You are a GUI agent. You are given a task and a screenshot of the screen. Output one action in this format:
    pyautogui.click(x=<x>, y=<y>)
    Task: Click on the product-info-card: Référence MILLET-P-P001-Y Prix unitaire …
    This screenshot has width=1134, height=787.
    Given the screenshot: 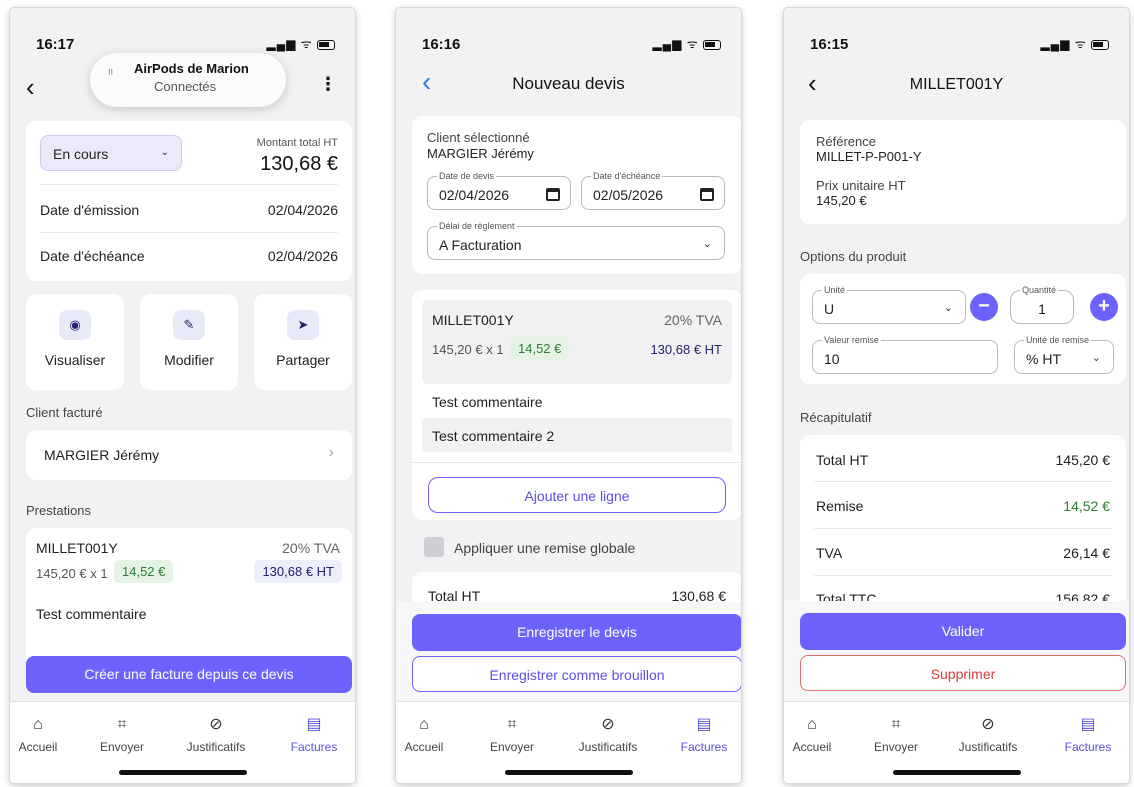 What is the action you would take?
    pyautogui.click(x=963, y=172)
    